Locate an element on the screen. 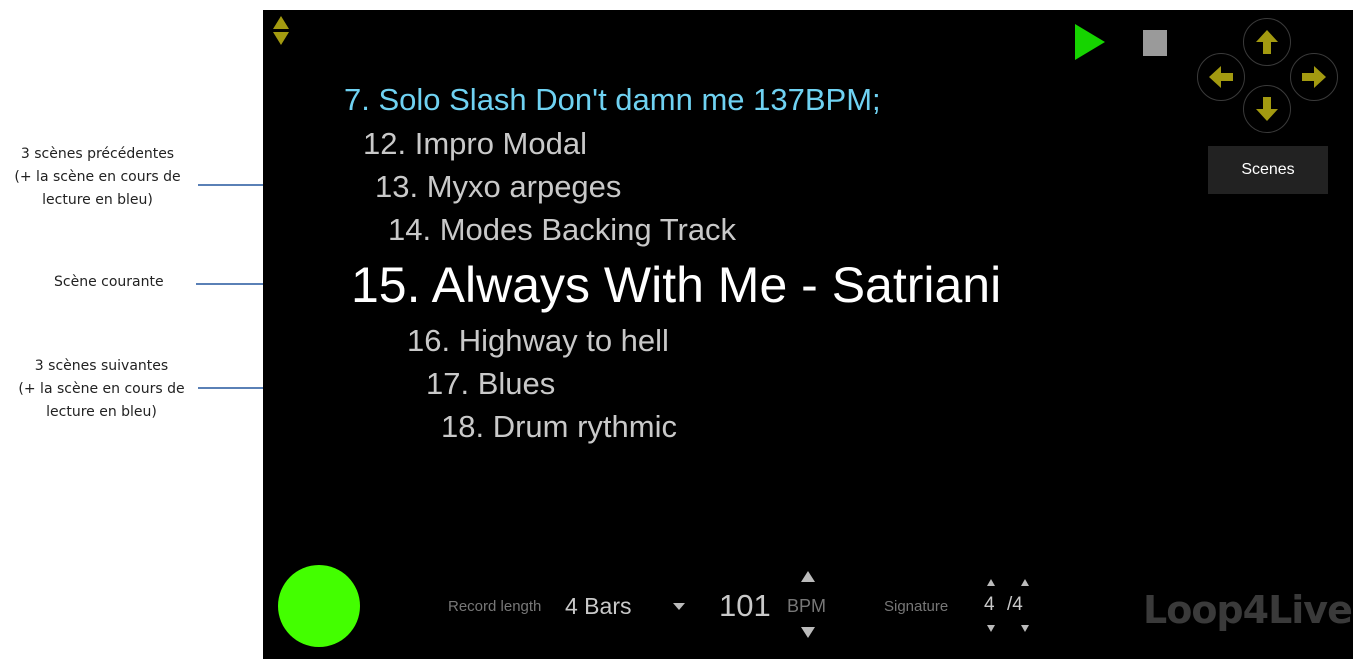  arrow-right-icon is located at coordinates (1314, 77).